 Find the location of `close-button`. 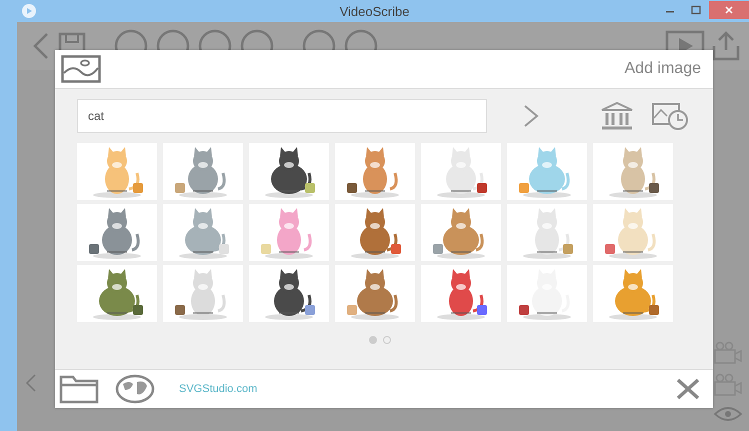

close-button is located at coordinates (729, 10).